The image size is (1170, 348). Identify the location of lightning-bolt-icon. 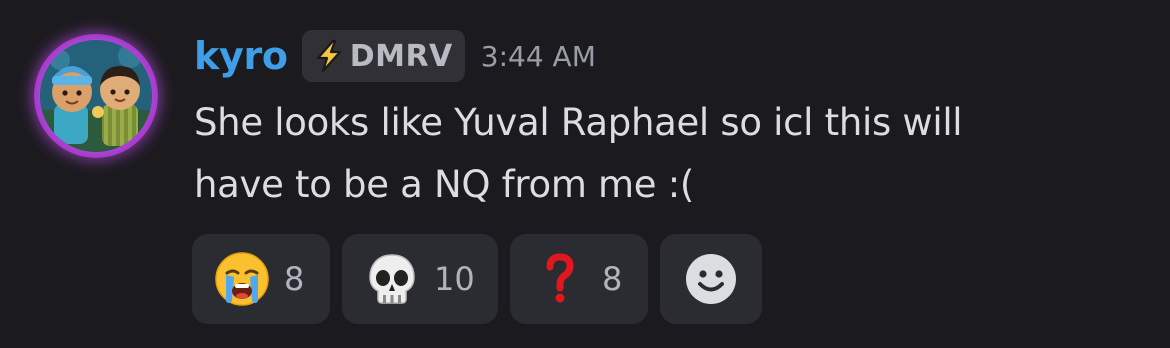
(328, 56).